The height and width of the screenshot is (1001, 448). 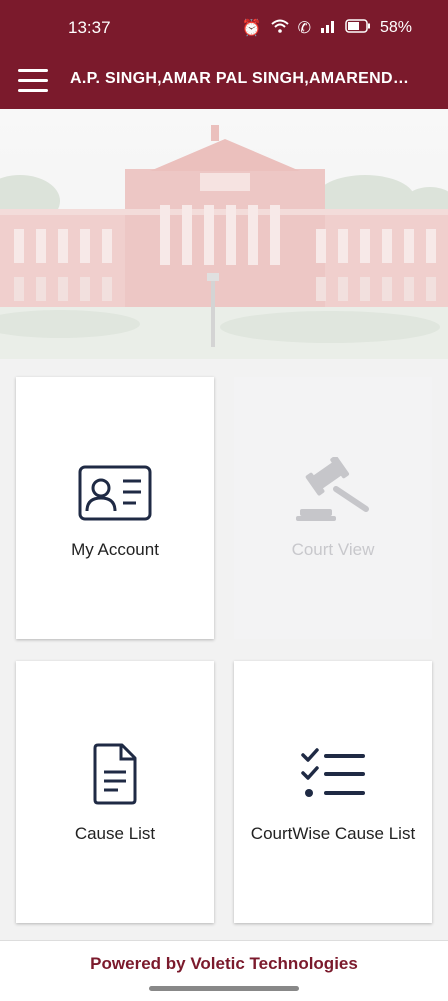 I want to click on my-account-label: My Account, so click(x=115, y=549).